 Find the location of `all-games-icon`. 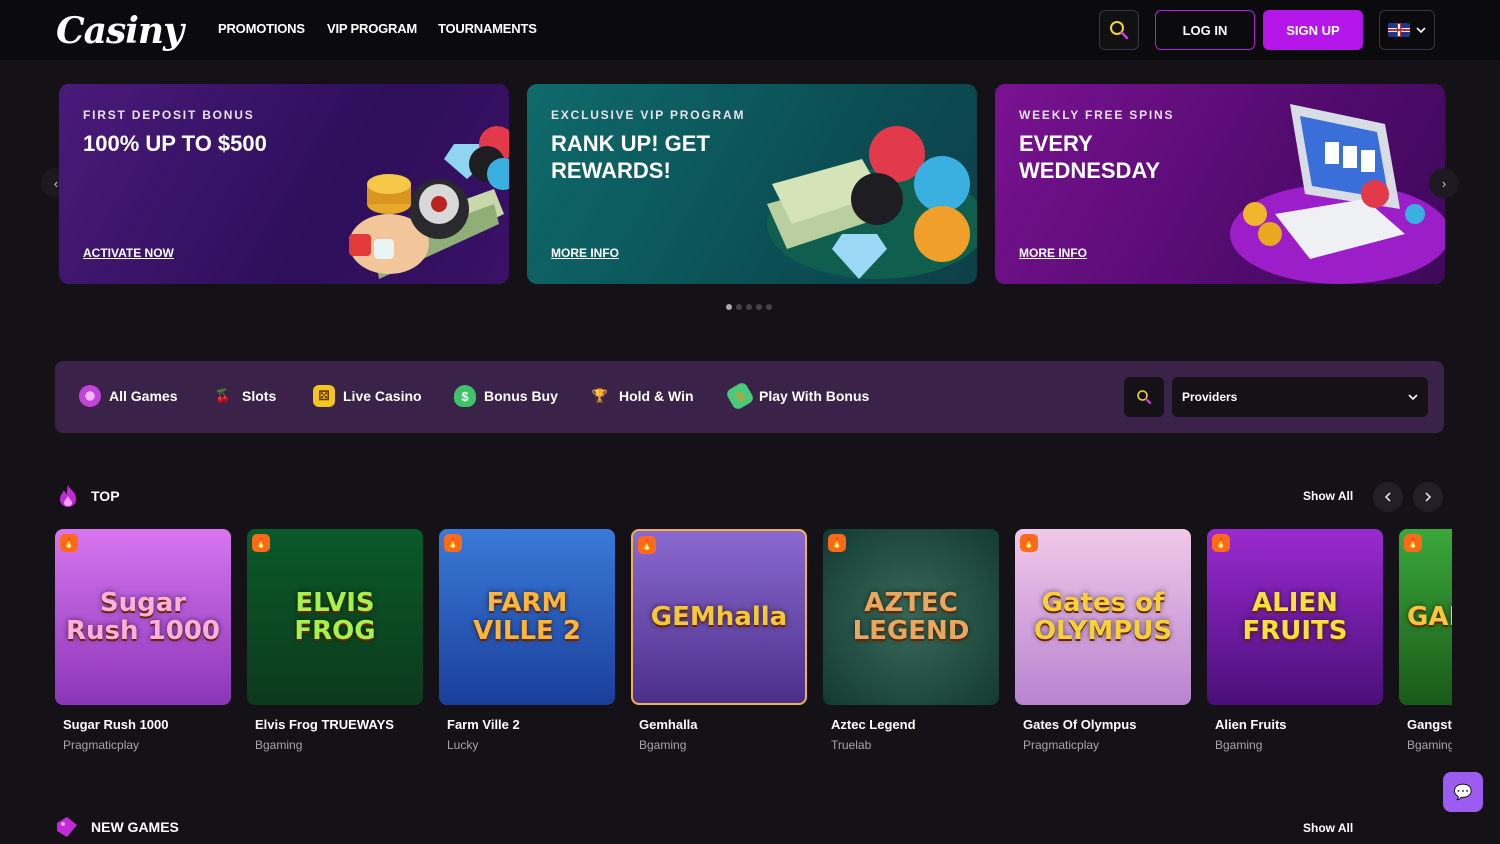

all-games-icon is located at coordinates (90, 396).